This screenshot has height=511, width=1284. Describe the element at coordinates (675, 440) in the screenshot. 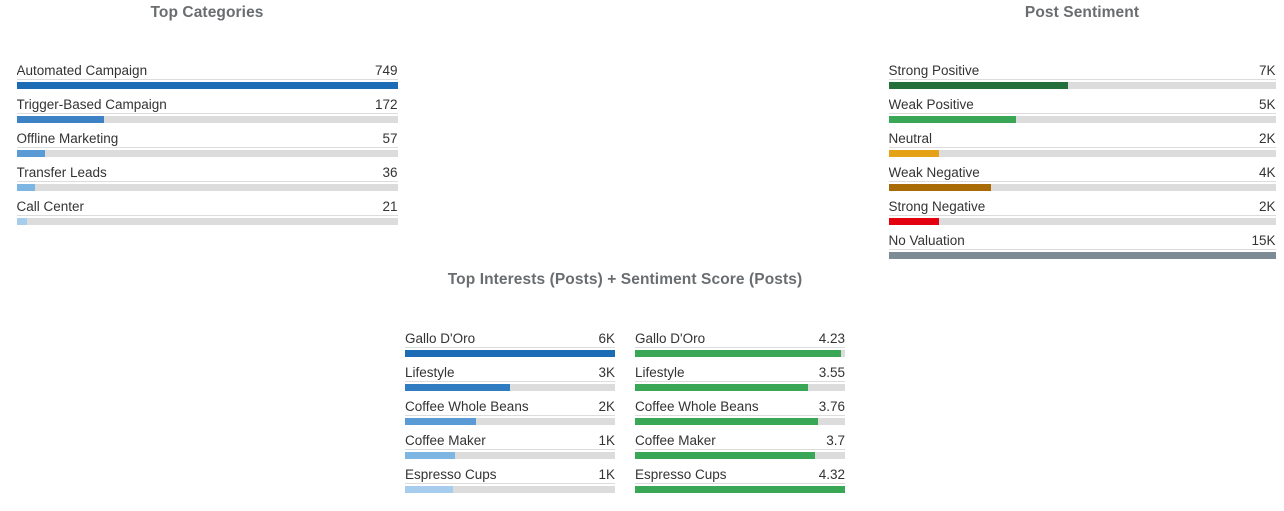

I see `bar-label: Coffee Maker` at that location.